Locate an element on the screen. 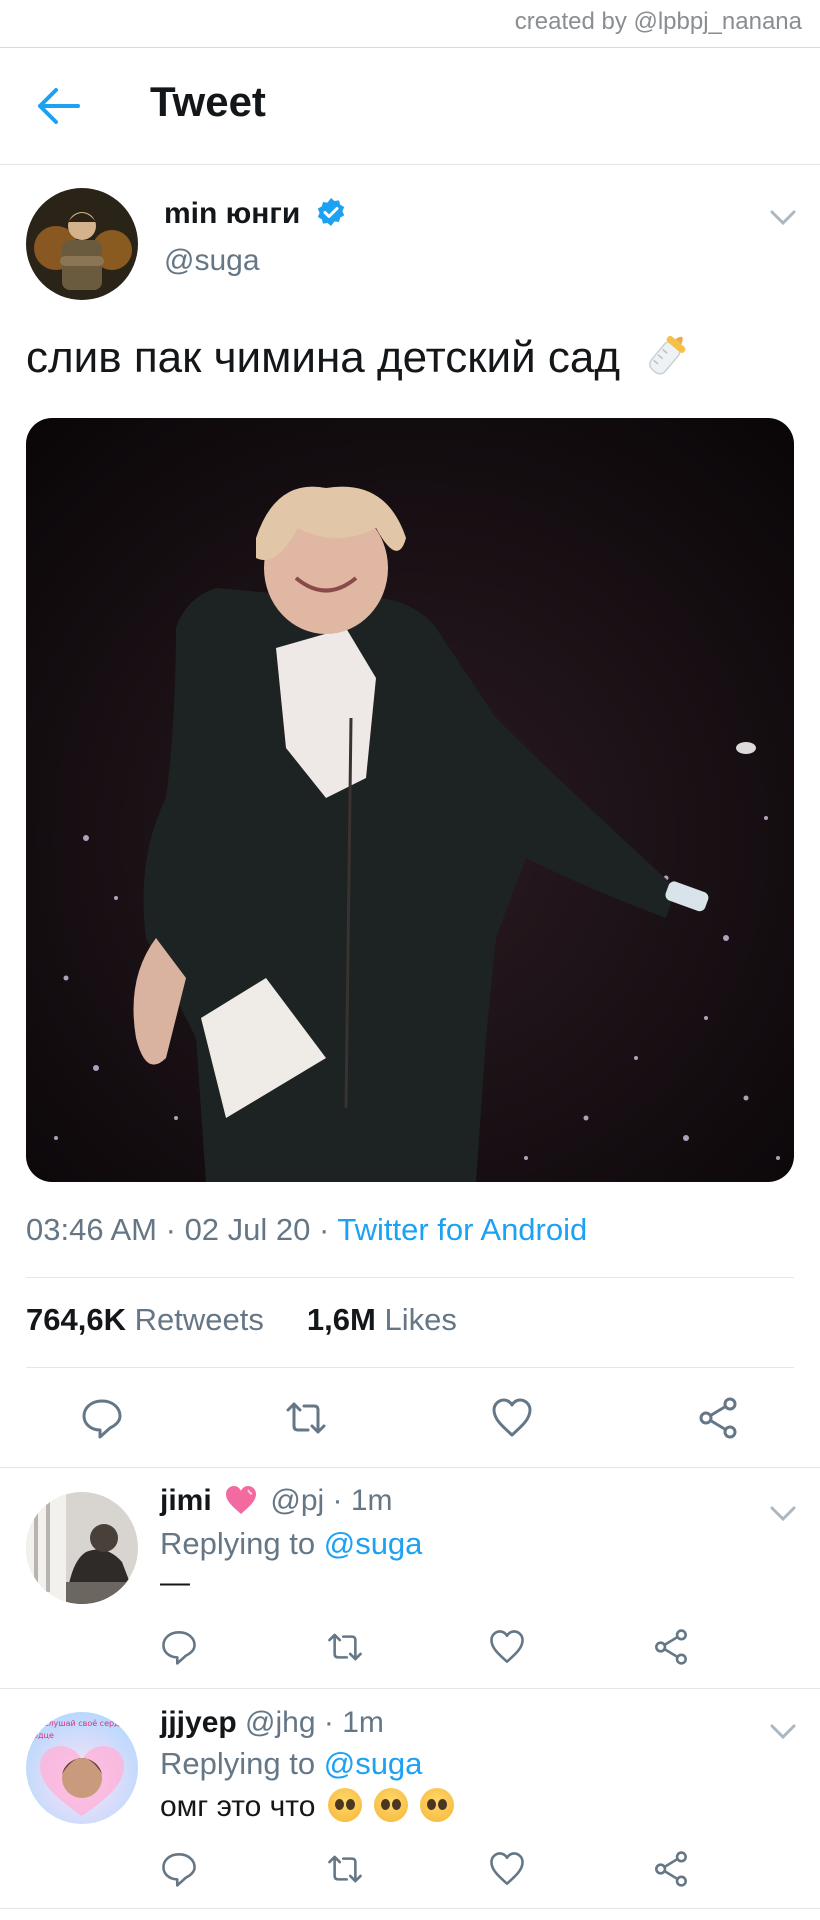  verified-badge-icon is located at coordinates (330, 212).